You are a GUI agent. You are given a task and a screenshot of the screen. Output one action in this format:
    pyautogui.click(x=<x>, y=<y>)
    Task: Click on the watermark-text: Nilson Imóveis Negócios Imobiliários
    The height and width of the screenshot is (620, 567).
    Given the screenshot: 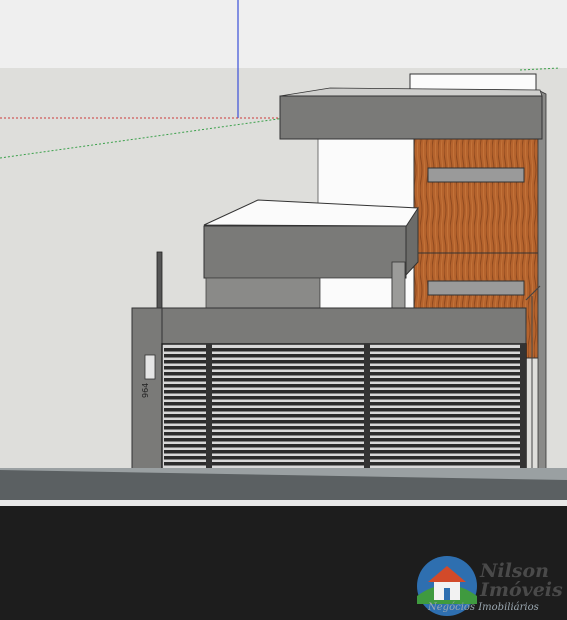 What is the action you would take?
    pyautogui.click(x=495, y=587)
    